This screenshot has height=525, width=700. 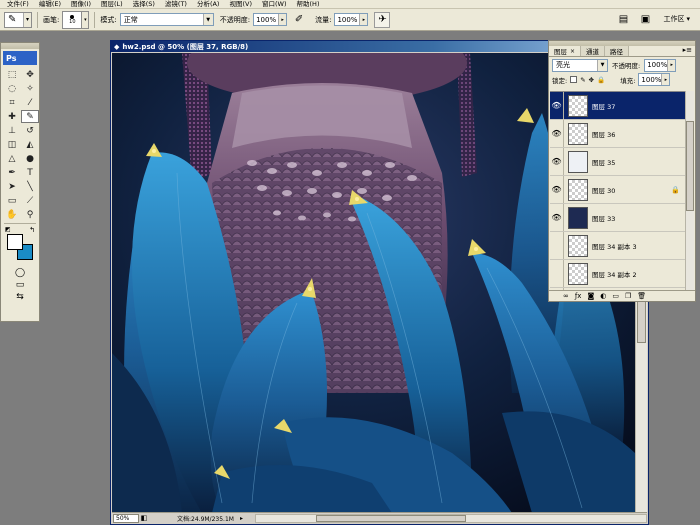 What do you see at coordinates (30, 214) in the screenshot?
I see `zoom-tool-icon: ⚲` at bounding box center [30, 214].